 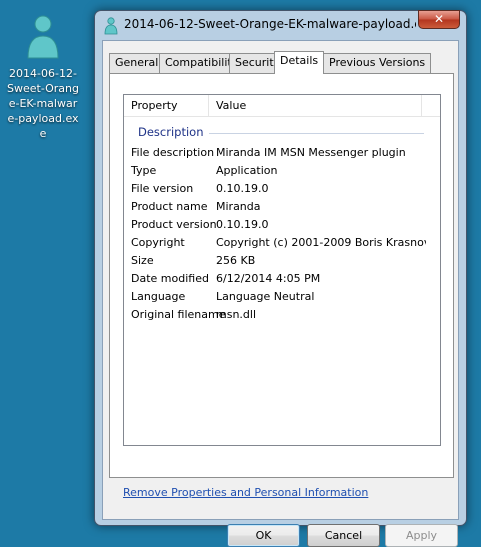 What do you see at coordinates (282, 189) in the screenshot?
I see `table-row: File version 0.10.19.0` at bounding box center [282, 189].